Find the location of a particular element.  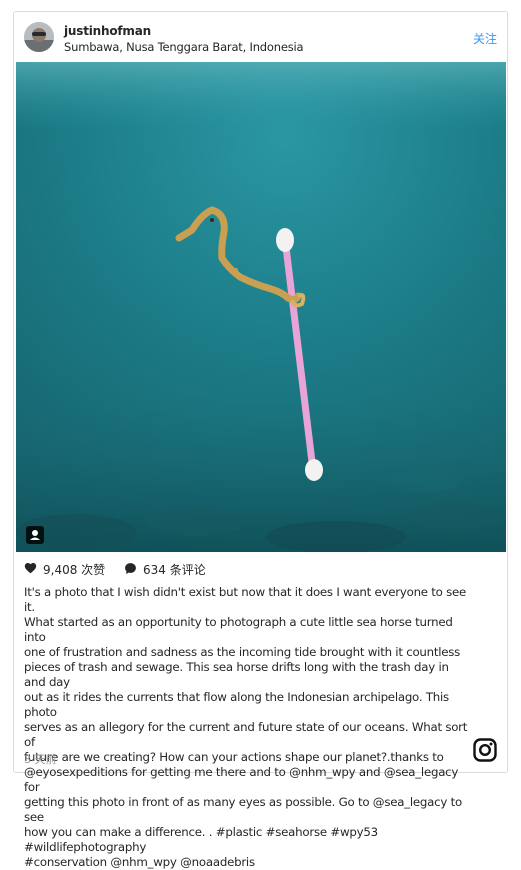

username: justinhofman is located at coordinates (107, 31).